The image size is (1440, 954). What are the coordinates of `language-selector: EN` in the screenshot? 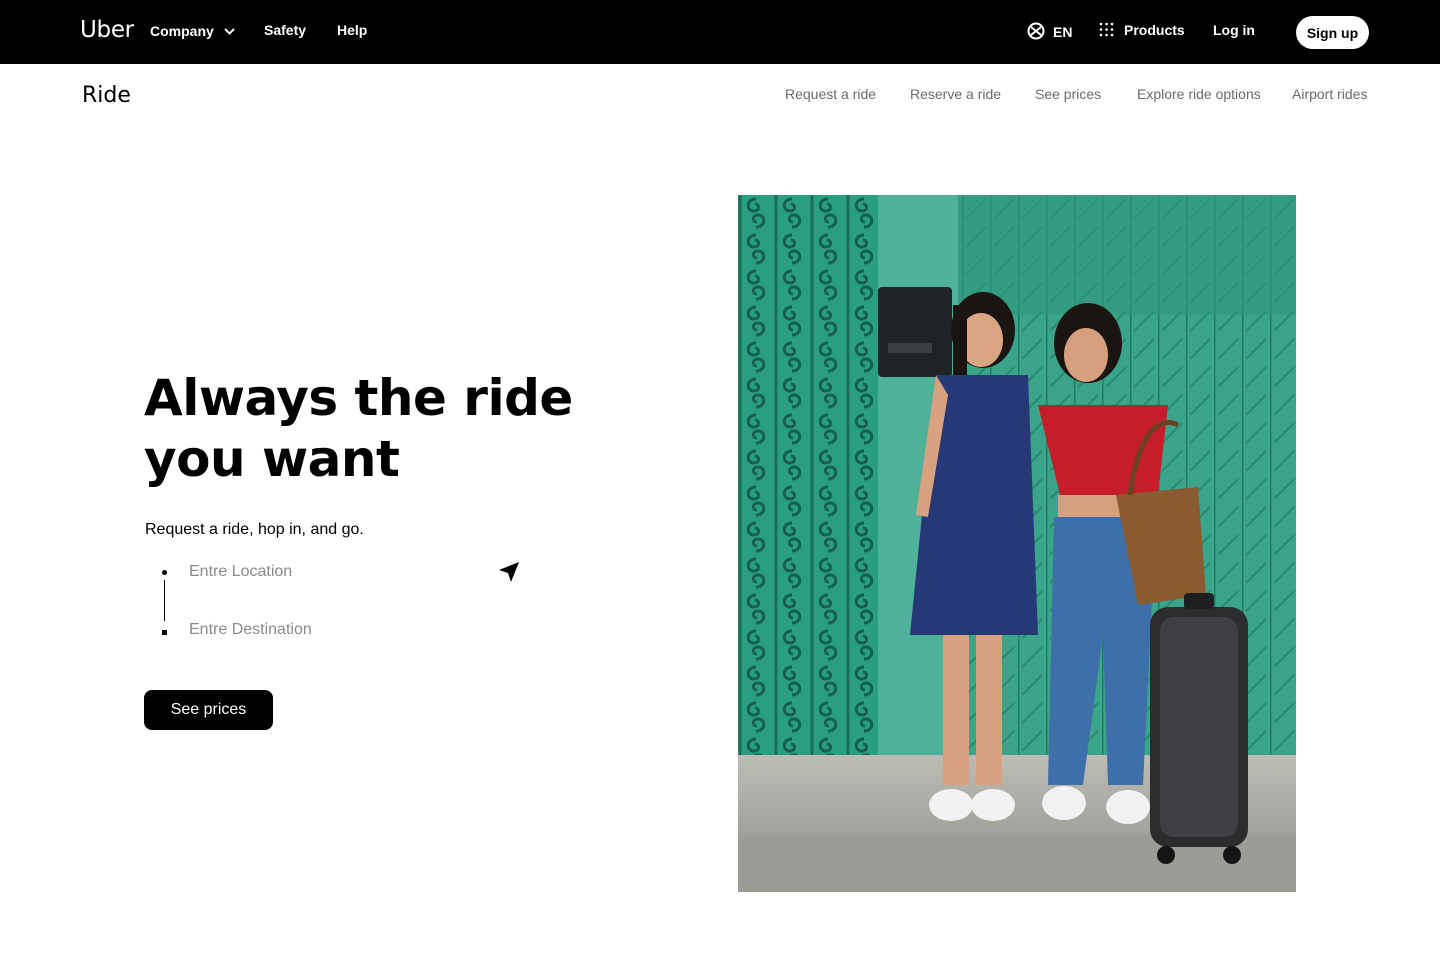 It's located at (1049, 31).